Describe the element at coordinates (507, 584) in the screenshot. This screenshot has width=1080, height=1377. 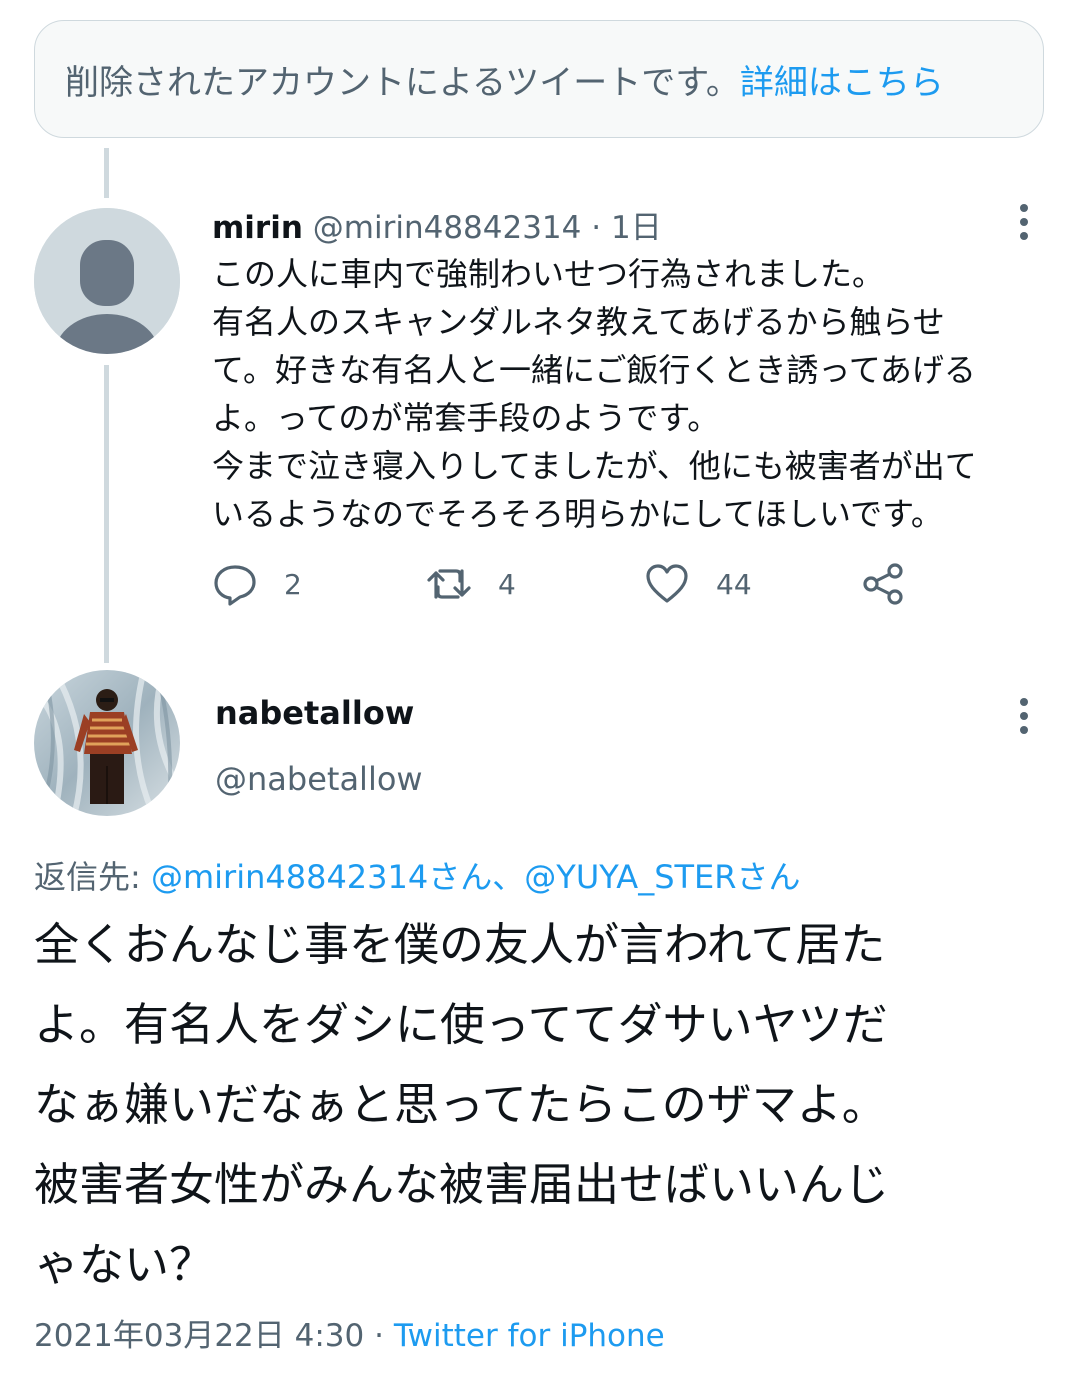
I see `retweet-count: 4` at that location.